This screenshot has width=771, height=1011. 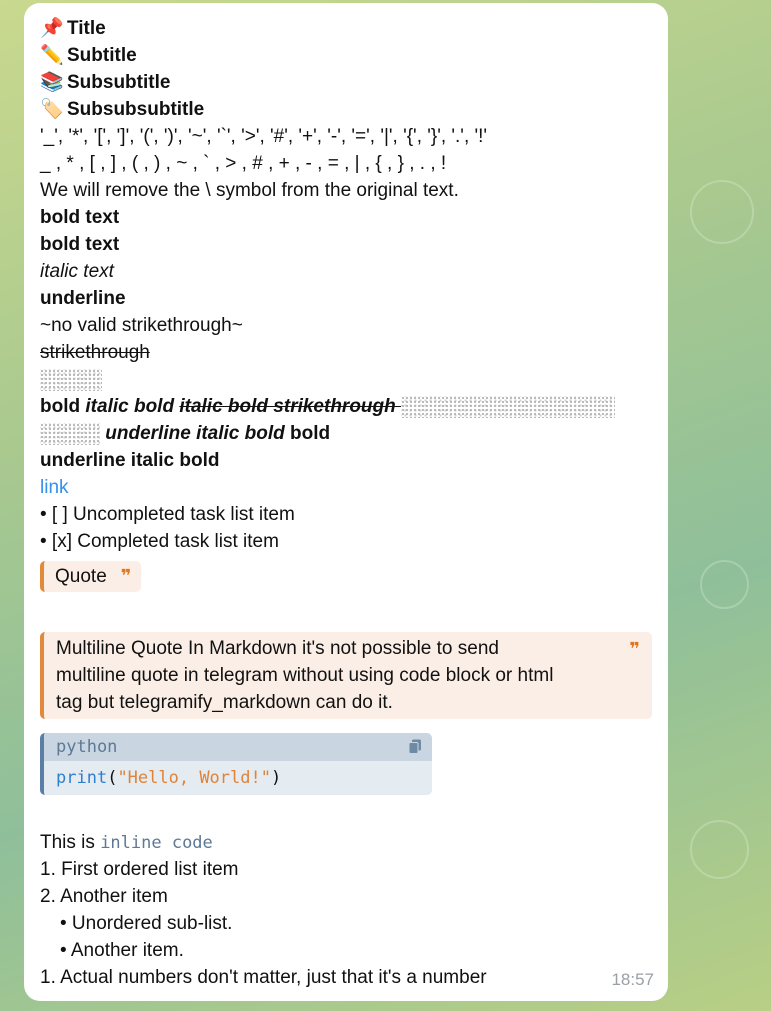 I want to click on bold-text-1: bold text, so click(x=80, y=217).